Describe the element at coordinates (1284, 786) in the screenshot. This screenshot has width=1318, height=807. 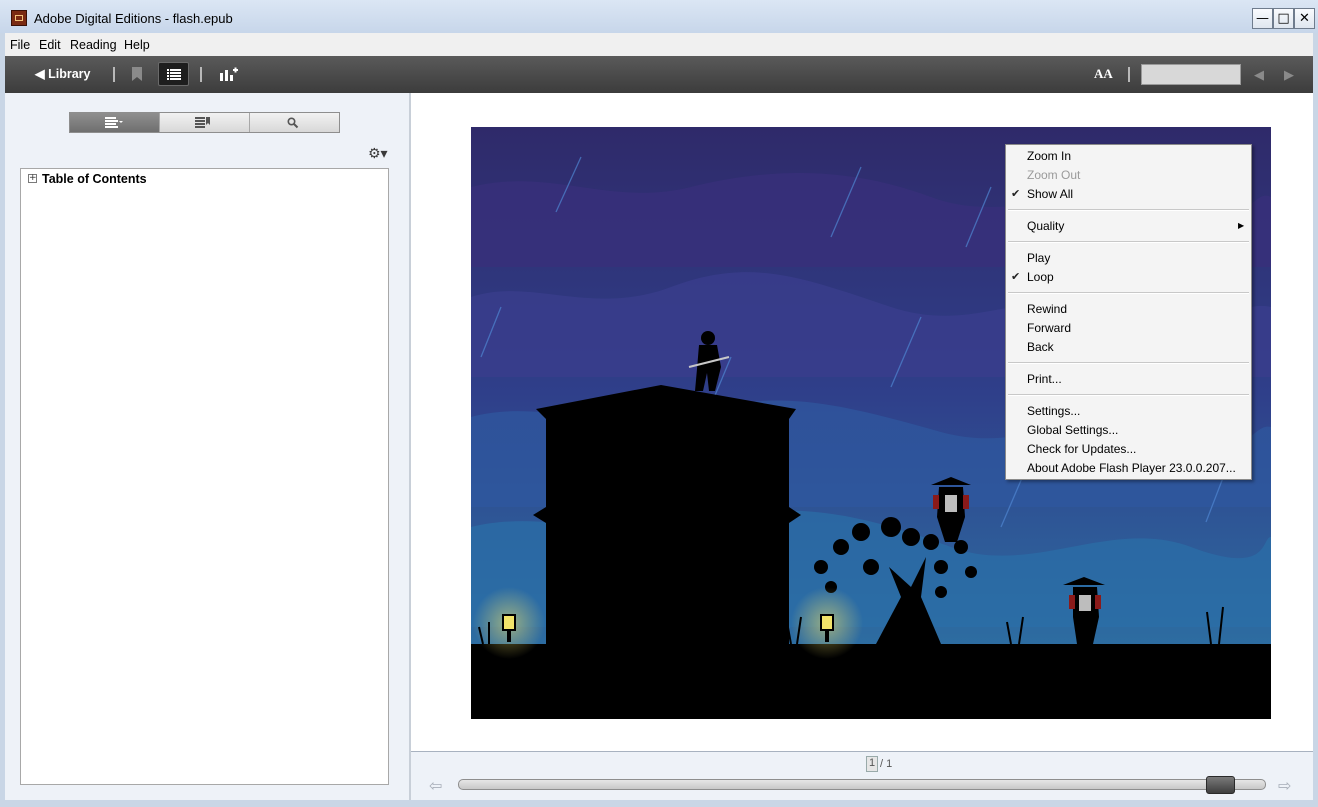
I see `next-page-icon: ⇨` at that location.